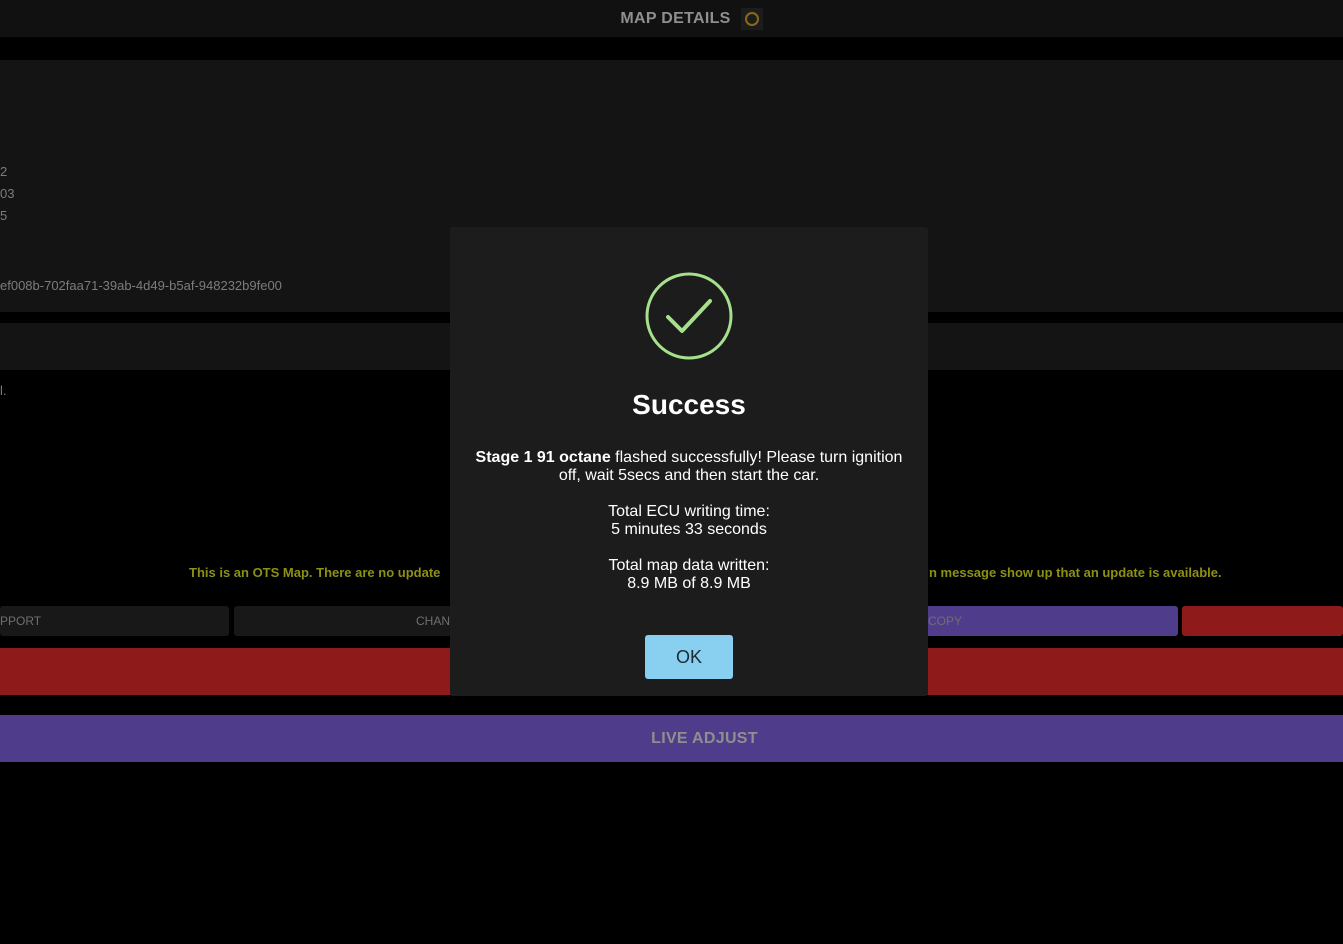 The width and height of the screenshot is (1343, 944). What do you see at coordinates (704, 738) in the screenshot?
I see `live-adjust-label: LIVE ADJUST` at bounding box center [704, 738].